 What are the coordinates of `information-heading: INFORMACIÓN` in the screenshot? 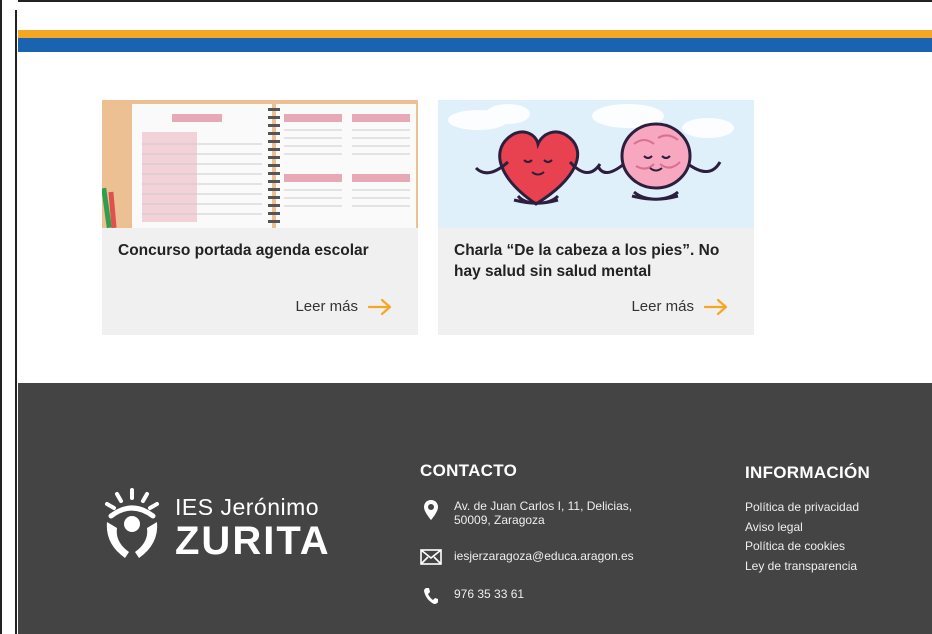 It's located at (808, 472).